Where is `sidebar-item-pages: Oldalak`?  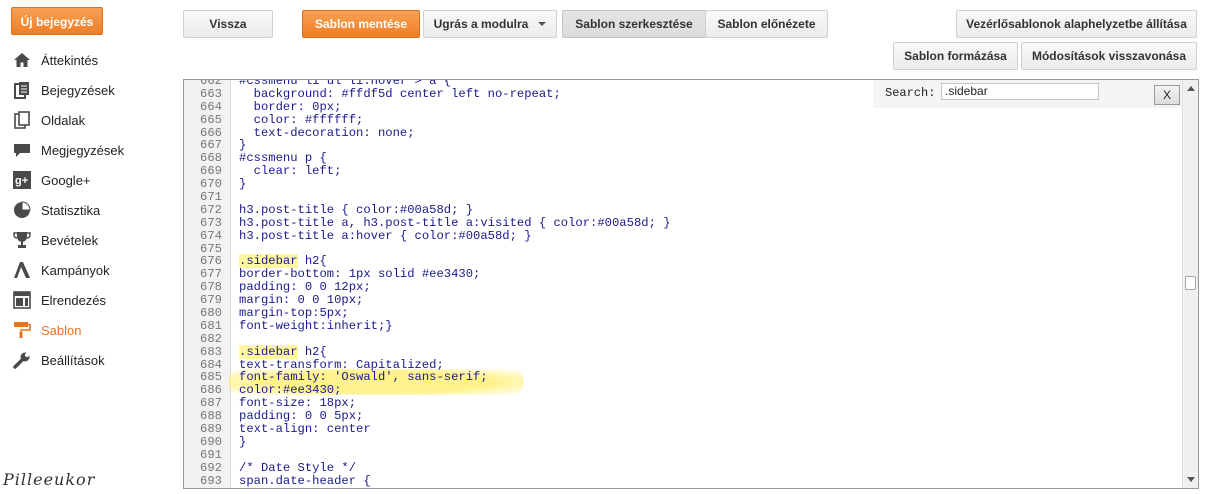
sidebar-item-pages: Oldalak is located at coordinates (87, 120).